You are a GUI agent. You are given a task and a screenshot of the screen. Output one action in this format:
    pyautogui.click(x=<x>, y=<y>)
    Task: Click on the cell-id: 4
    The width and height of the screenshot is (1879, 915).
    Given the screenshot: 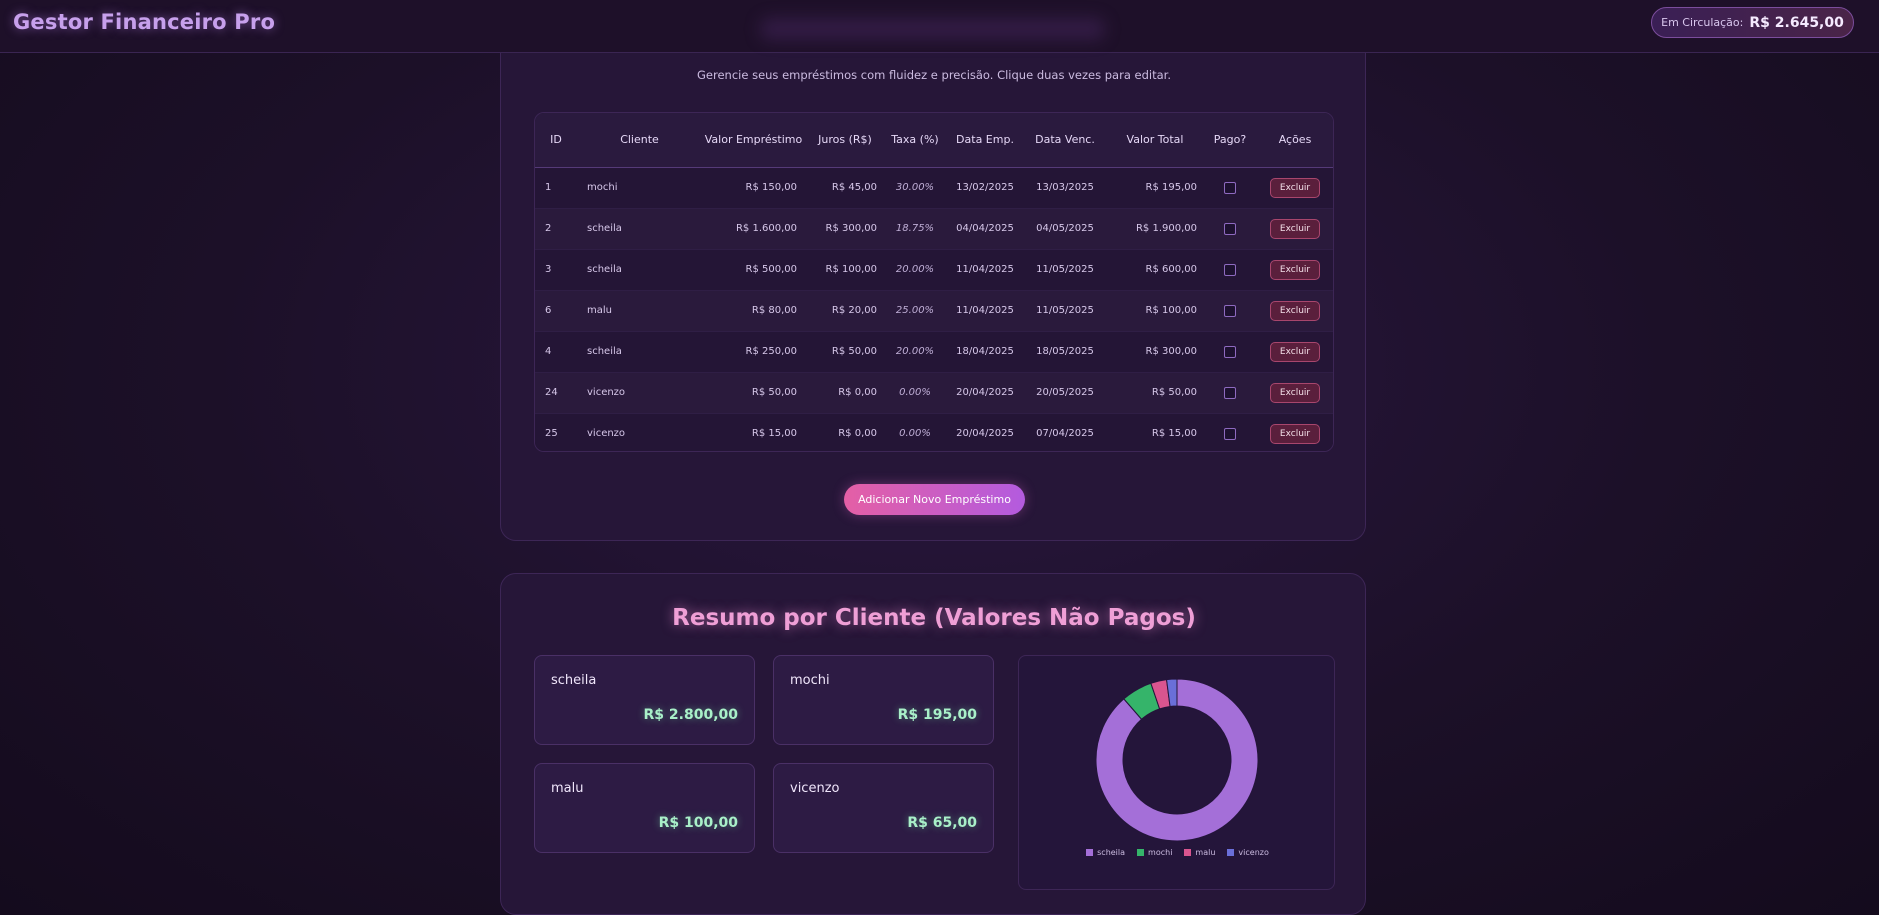 What is the action you would take?
    pyautogui.click(x=548, y=351)
    